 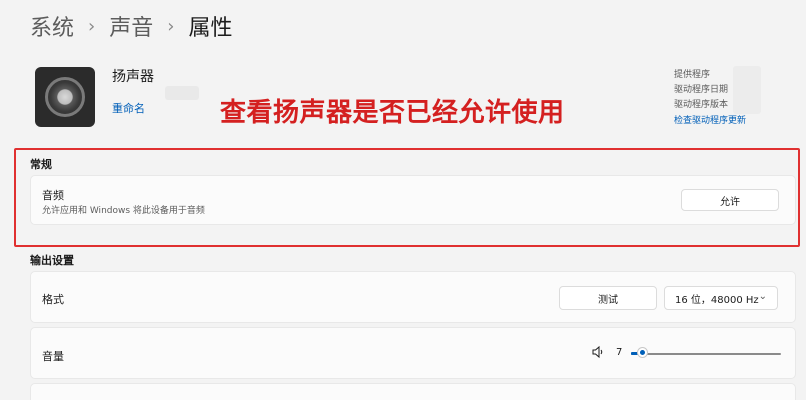 What do you see at coordinates (710, 121) in the screenshot?
I see `check-driver-update-link: 检查驱动程序更新` at bounding box center [710, 121].